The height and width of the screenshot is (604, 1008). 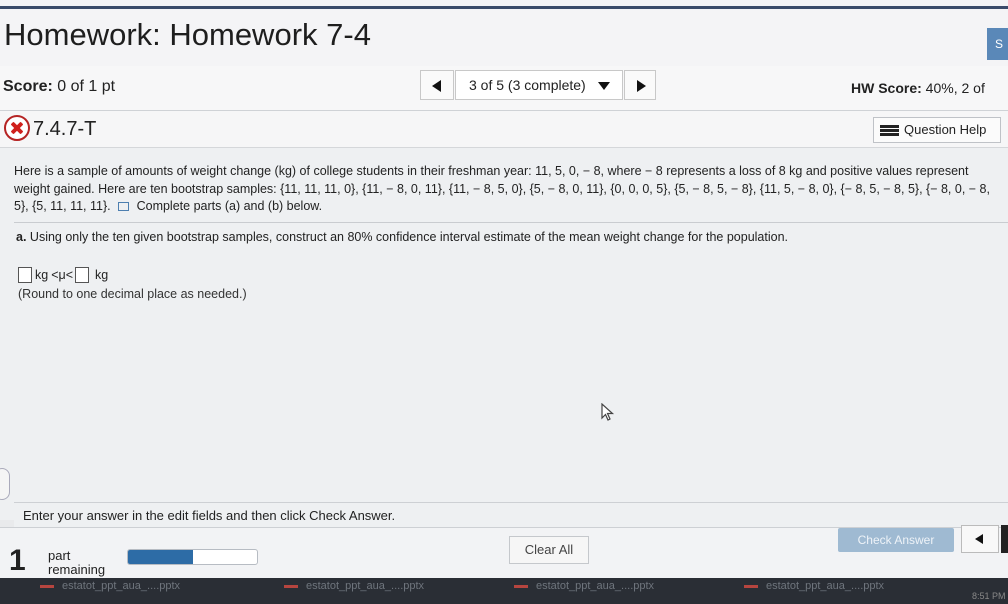 I want to click on question-selector: 3 of 5 (3 complete), so click(x=539, y=85).